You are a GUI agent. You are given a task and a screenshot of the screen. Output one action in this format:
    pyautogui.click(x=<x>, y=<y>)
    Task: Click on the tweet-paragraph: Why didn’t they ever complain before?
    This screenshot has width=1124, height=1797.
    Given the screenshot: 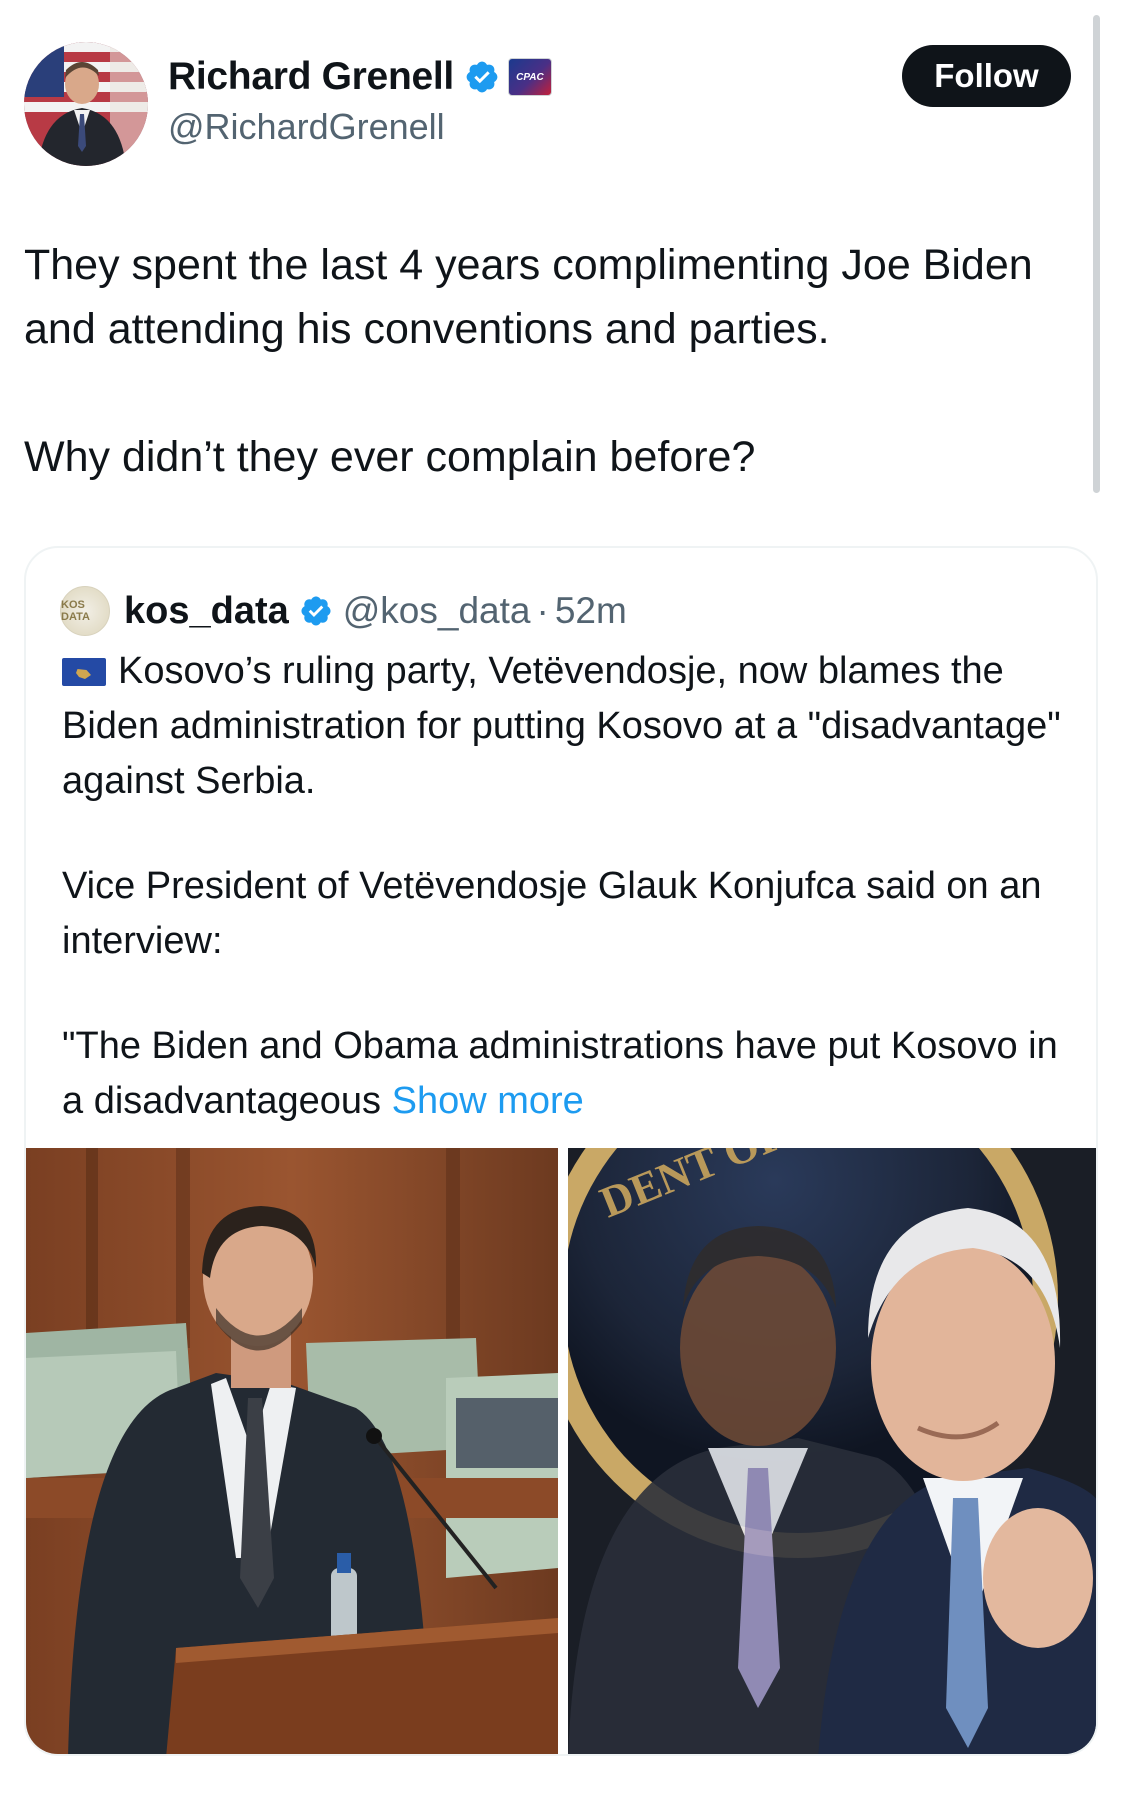 What is the action you would take?
    pyautogui.click(x=390, y=457)
    